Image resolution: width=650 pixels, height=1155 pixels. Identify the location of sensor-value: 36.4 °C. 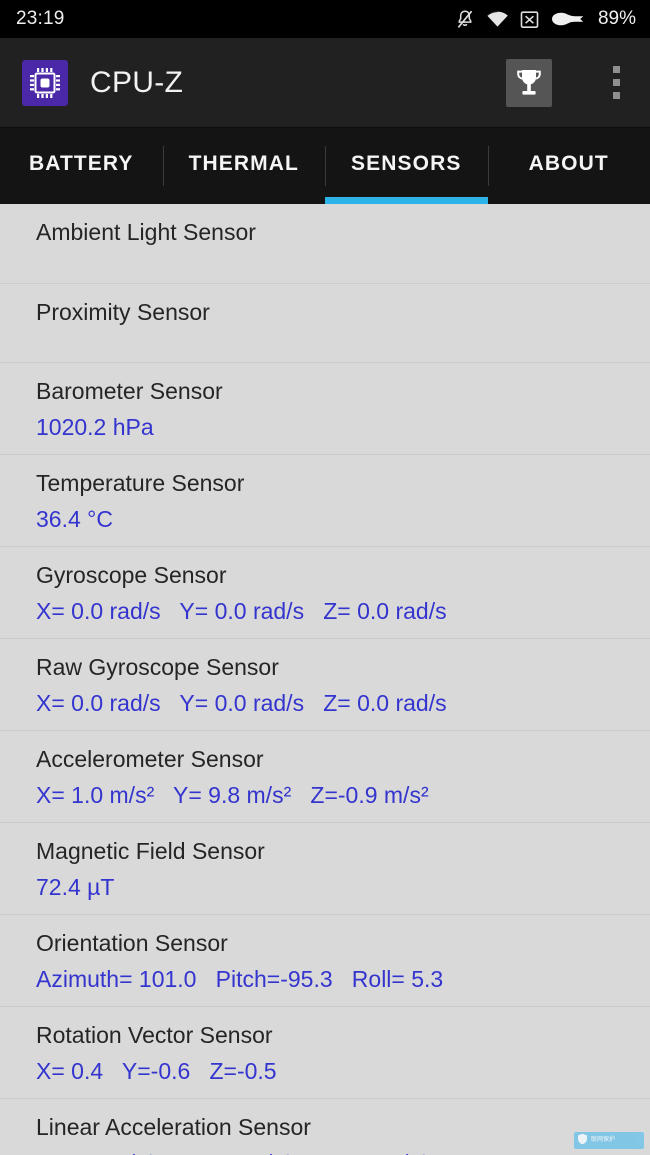
(74, 518).